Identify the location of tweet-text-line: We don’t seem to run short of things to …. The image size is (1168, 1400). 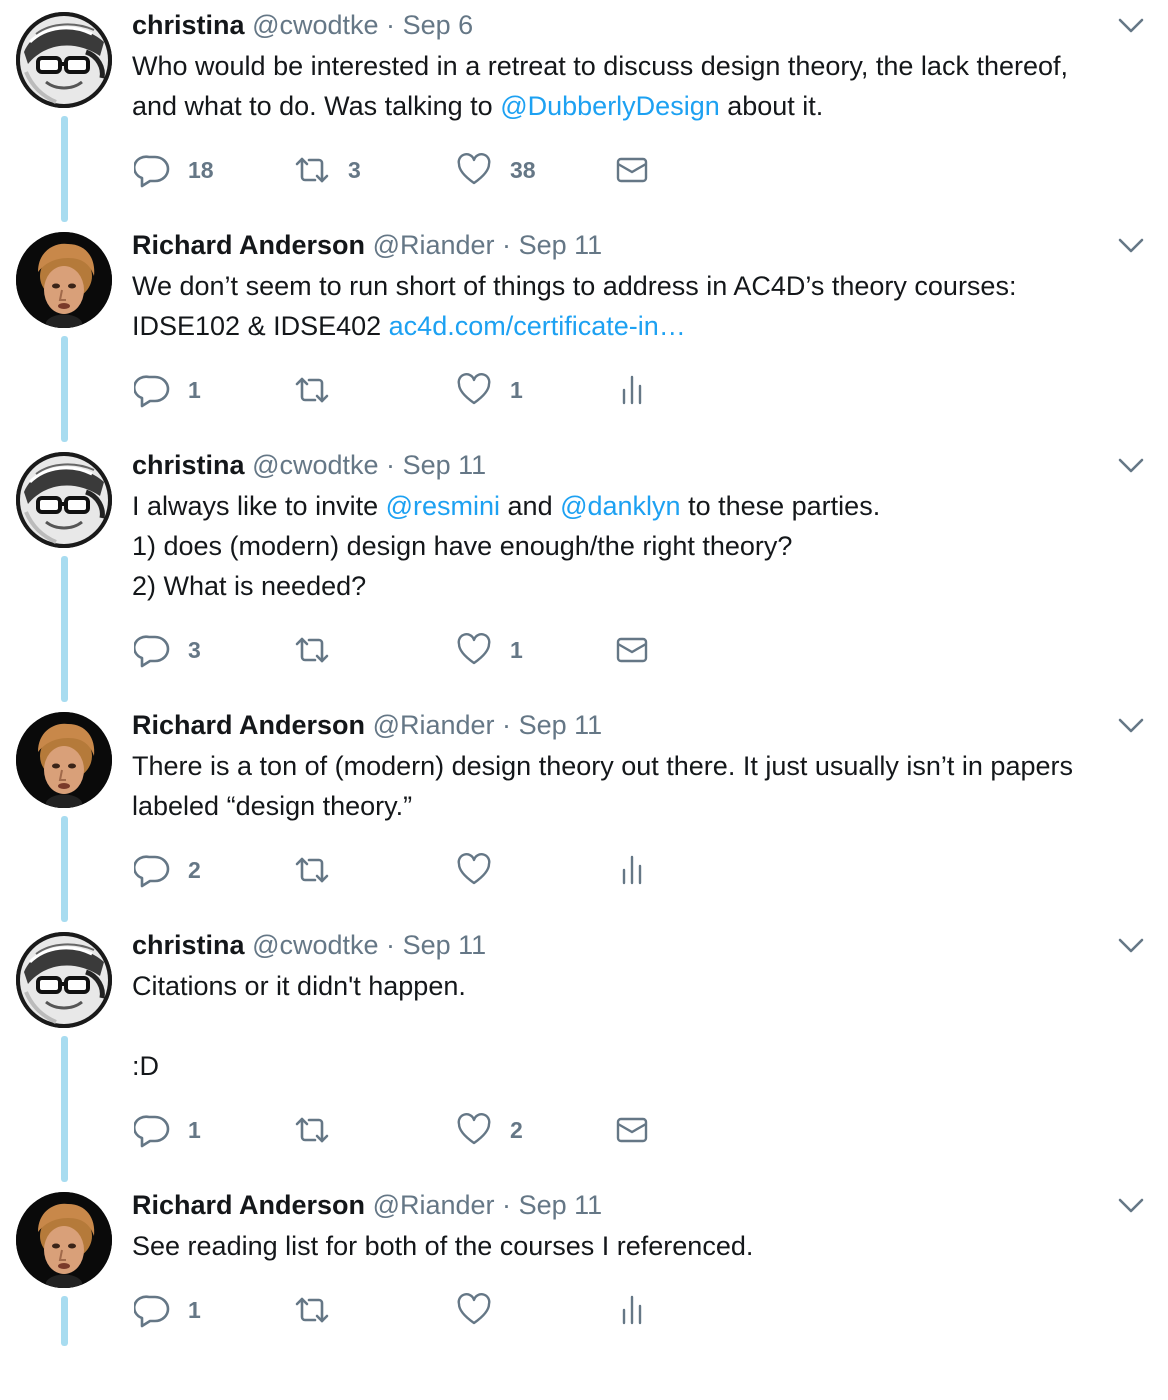
(632, 286).